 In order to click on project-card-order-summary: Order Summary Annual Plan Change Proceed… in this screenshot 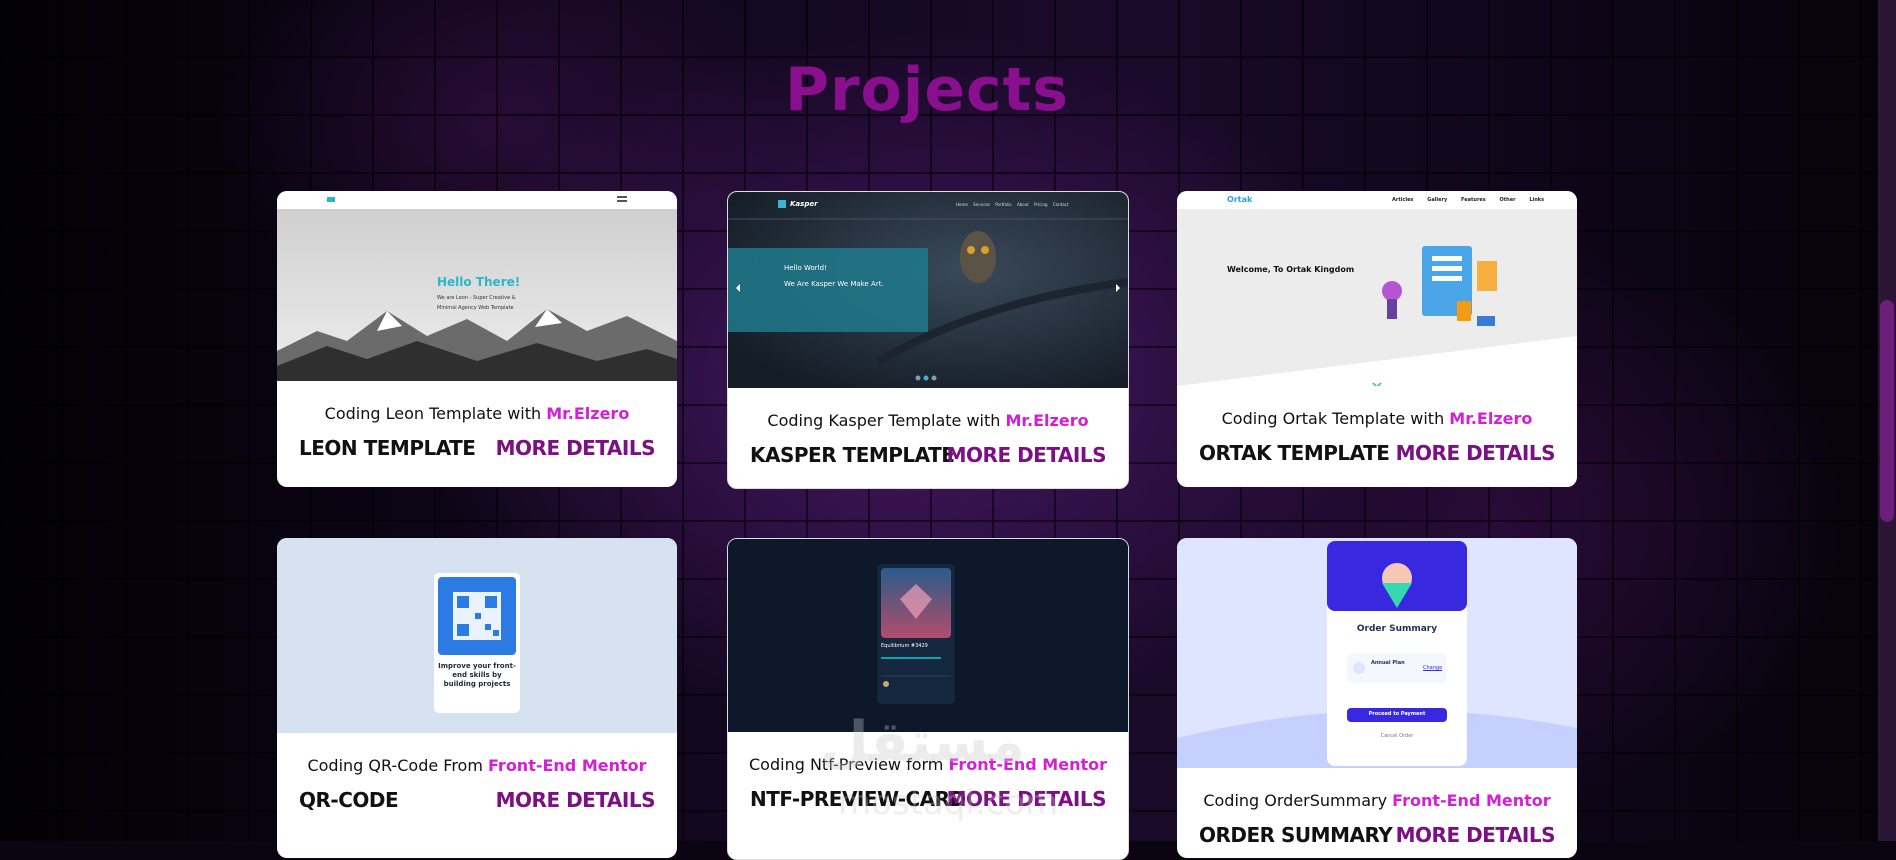, I will do `click(1377, 698)`.